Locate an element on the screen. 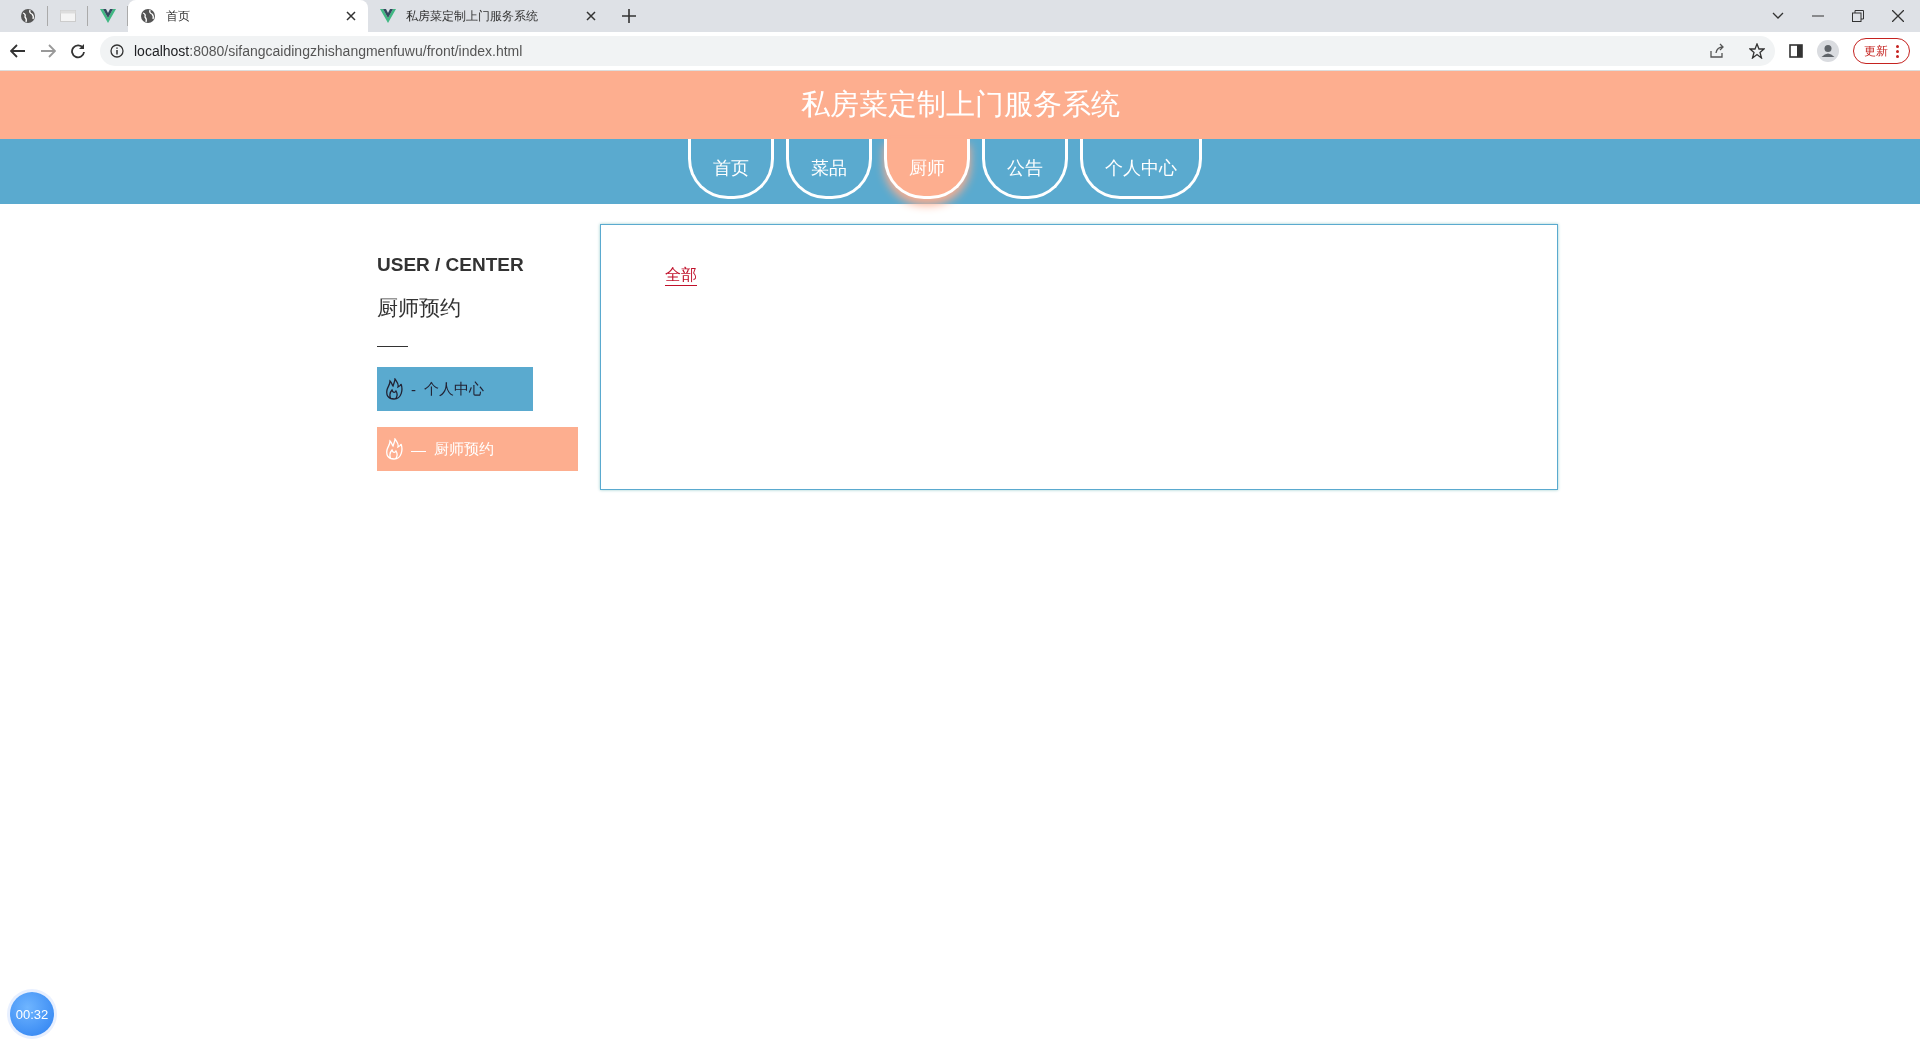 The image size is (1920, 1040). timer-badge: 00:32 is located at coordinates (32, 1014).